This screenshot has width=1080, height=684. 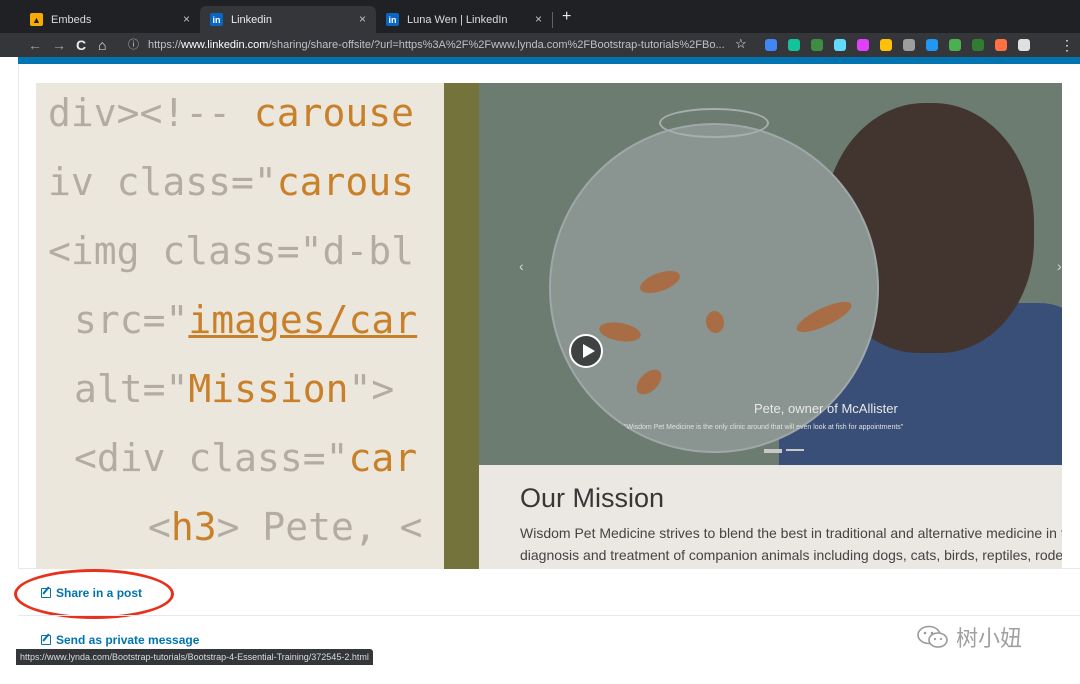 What do you see at coordinates (285, 527) in the screenshot?
I see `code-line: <h3> Pete, <` at bounding box center [285, 527].